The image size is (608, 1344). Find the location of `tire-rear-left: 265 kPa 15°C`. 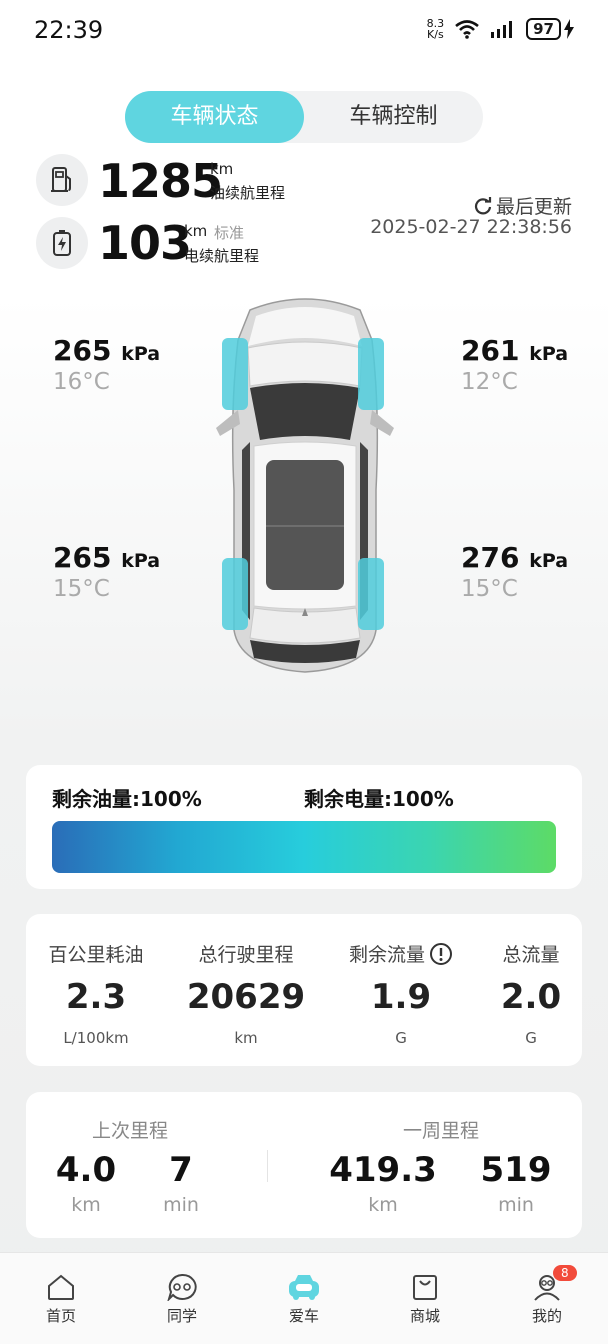

tire-rear-left: 265 kPa 15°C is located at coordinates (106, 571).